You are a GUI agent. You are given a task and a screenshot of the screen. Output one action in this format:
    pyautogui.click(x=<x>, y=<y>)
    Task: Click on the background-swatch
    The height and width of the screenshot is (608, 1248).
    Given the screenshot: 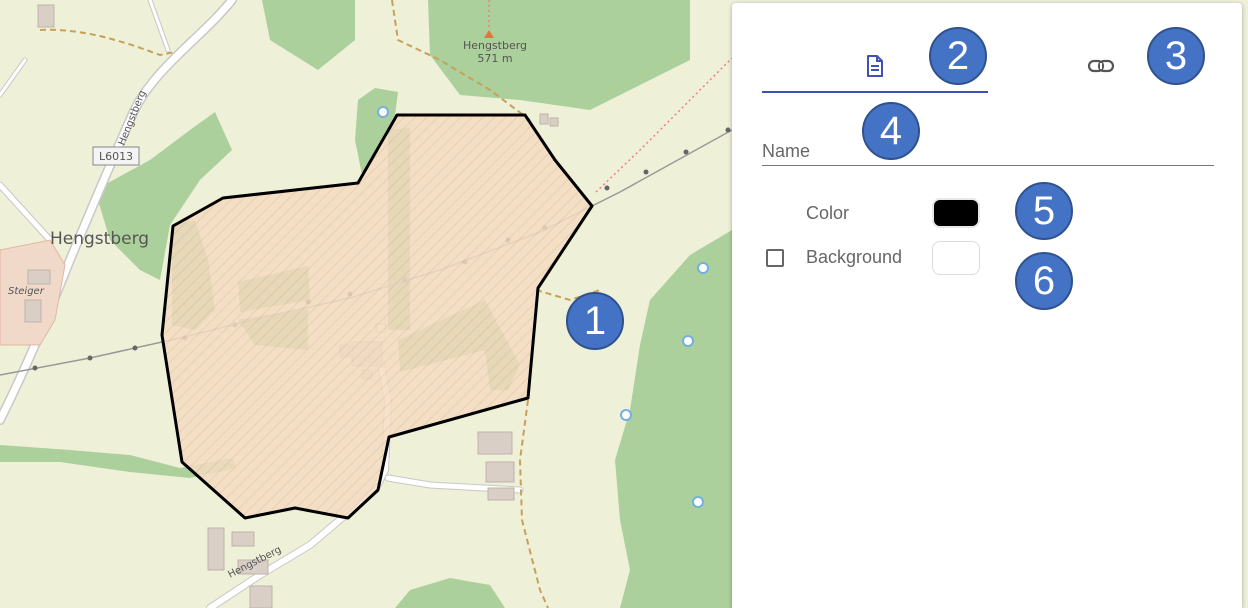 What is the action you would take?
    pyautogui.click(x=956, y=258)
    